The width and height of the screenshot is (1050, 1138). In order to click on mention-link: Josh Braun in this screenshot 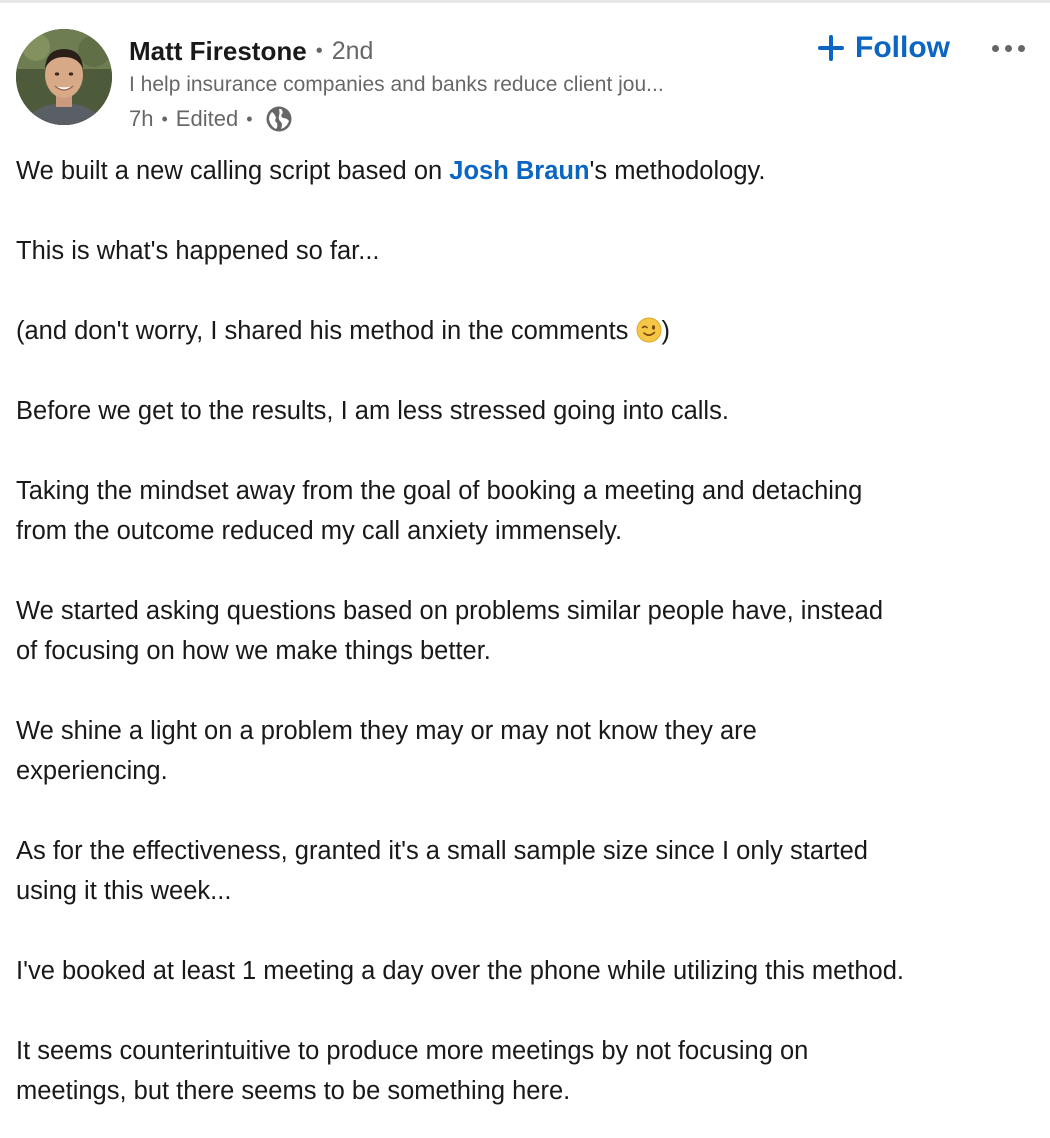, I will do `click(519, 171)`.